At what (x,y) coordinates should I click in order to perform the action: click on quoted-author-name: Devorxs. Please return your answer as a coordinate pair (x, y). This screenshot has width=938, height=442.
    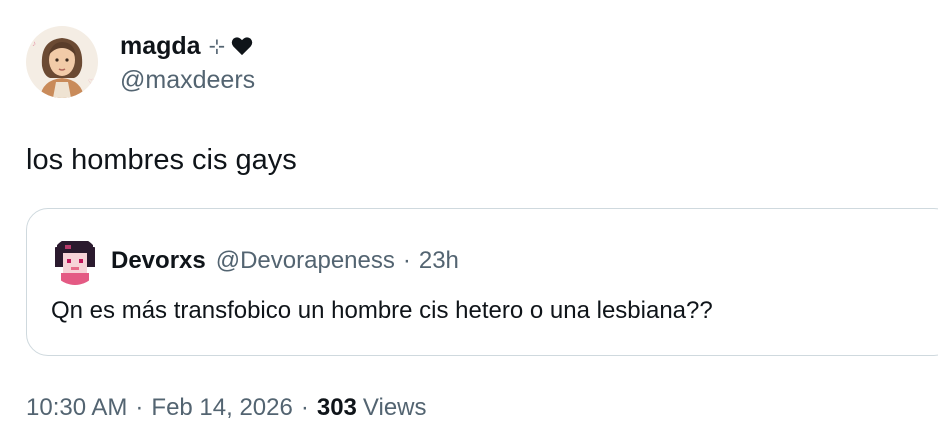
    Looking at the image, I should click on (158, 261).